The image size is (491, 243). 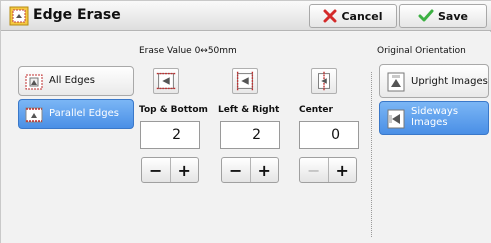 What do you see at coordinates (449, 81) in the screenshot?
I see `upright-images-label: Upright Images` at bounding box center [449, 81].